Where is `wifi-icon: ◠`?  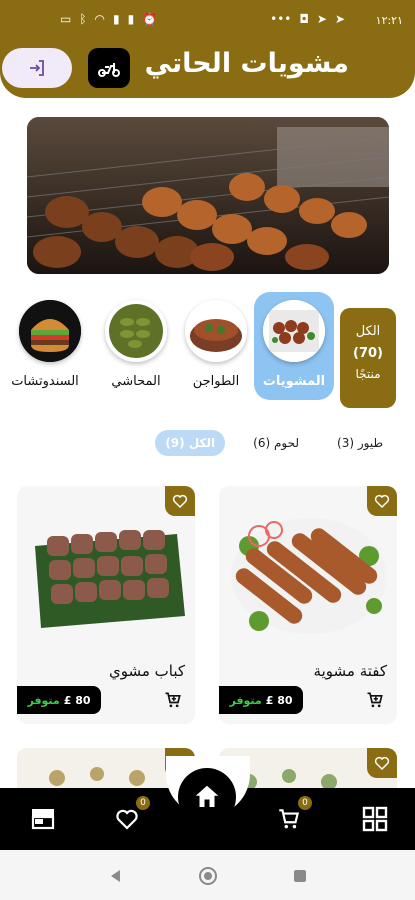
wifi-icon: ◠ is located at coordinates (100, 19).